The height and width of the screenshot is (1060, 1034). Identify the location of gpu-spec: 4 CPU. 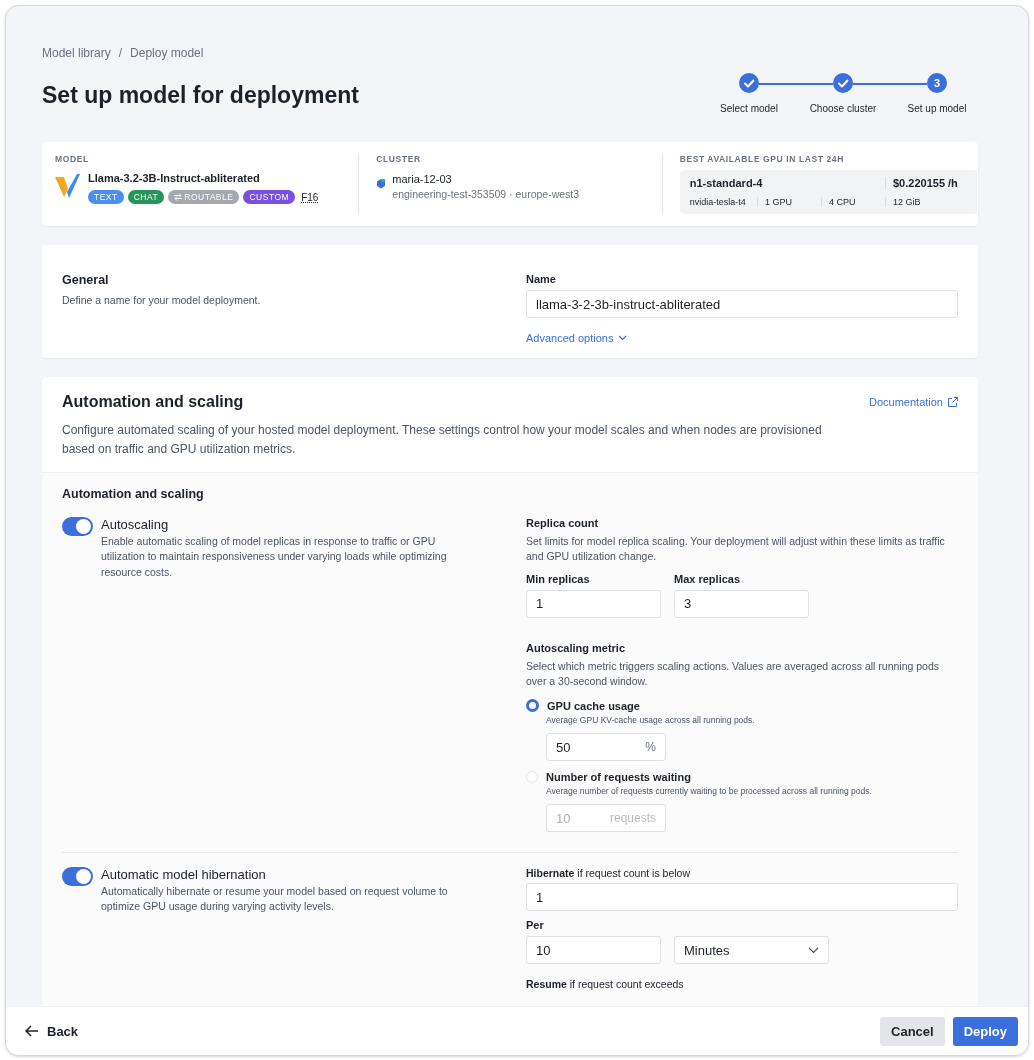
(853, 202).